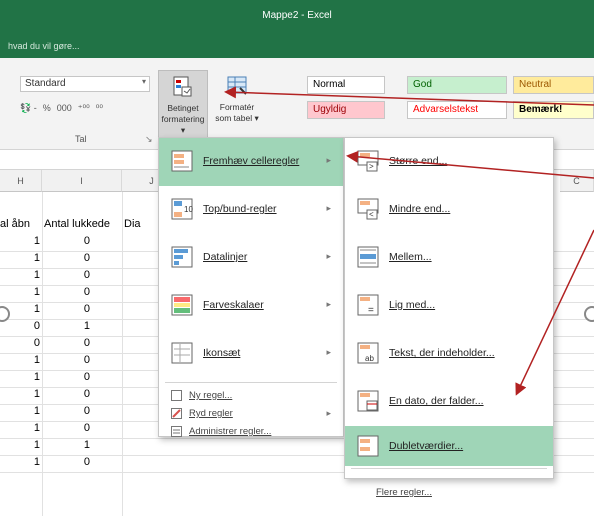  Describe the element at coordinates (368, 161) in the screenshot. I see `greater-than-icon: >` at that location.